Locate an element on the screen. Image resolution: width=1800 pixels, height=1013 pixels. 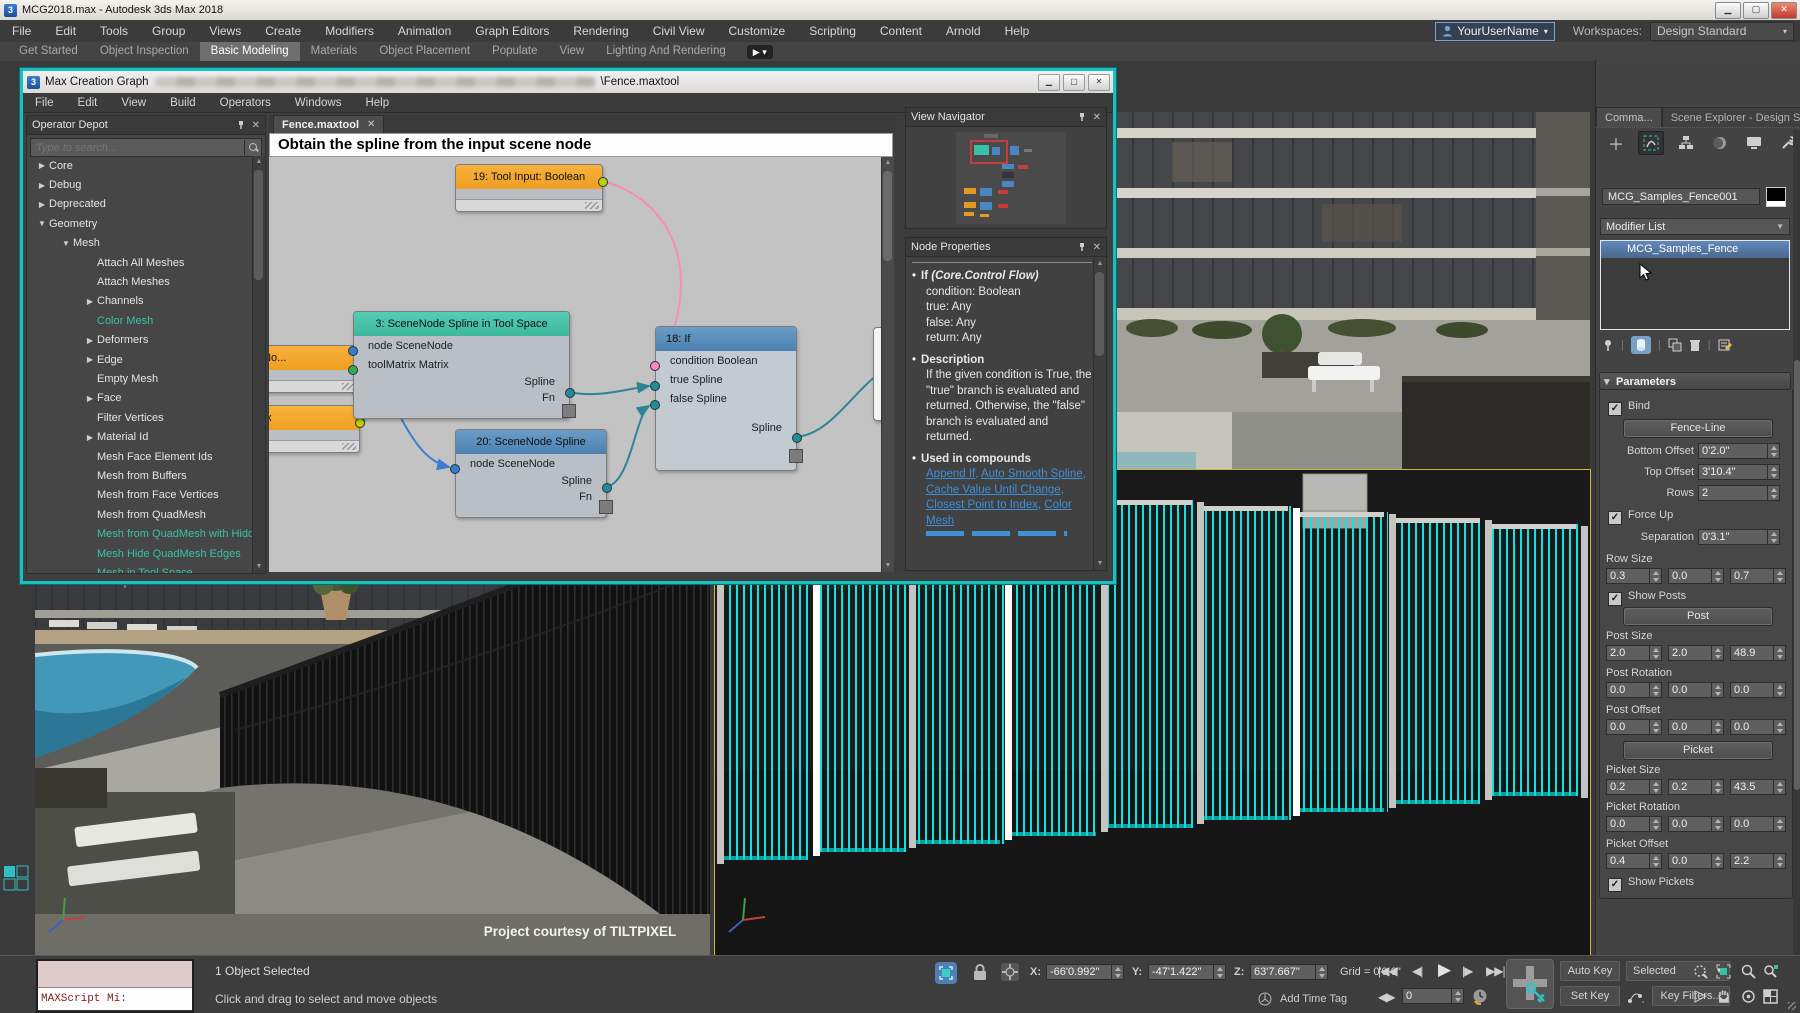
show-end-result-icon is located at coordinates (1640, 345).